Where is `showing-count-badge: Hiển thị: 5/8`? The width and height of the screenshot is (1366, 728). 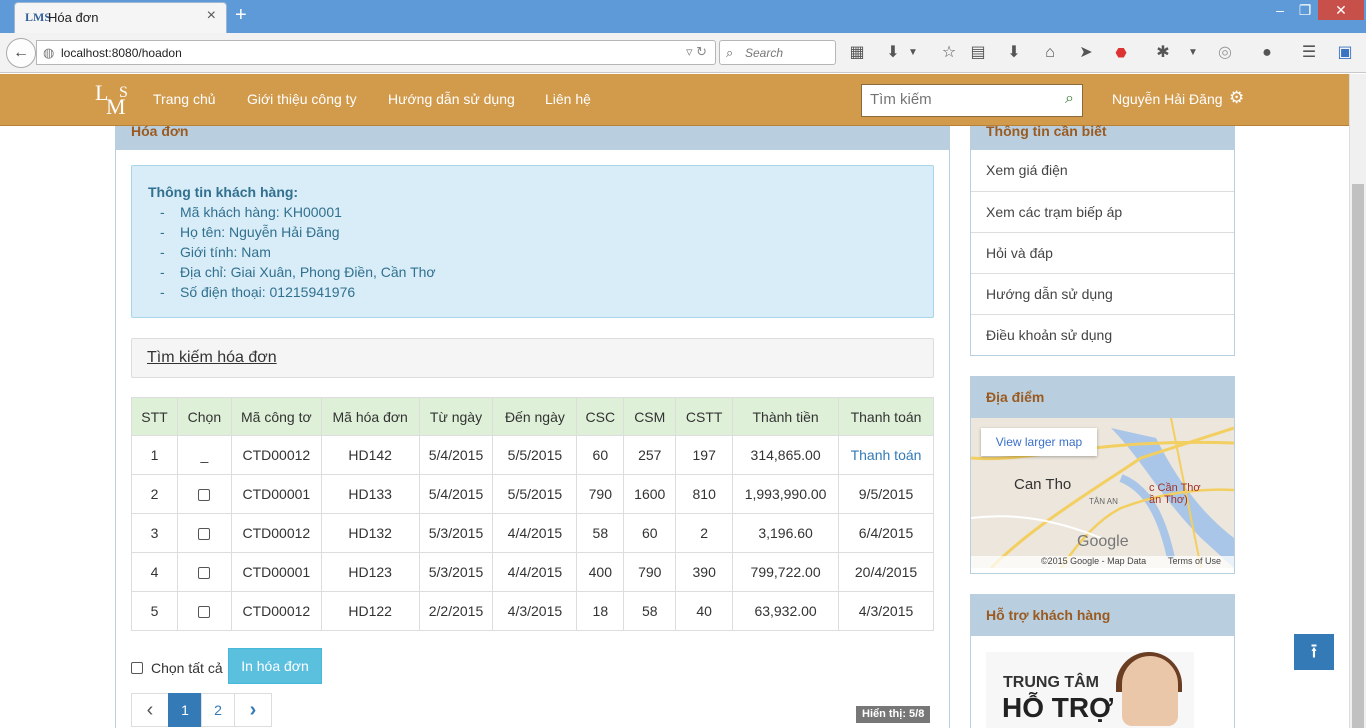
showing-count-badge: Hiển thị: 5/8 is located at coordinates (893, 714).